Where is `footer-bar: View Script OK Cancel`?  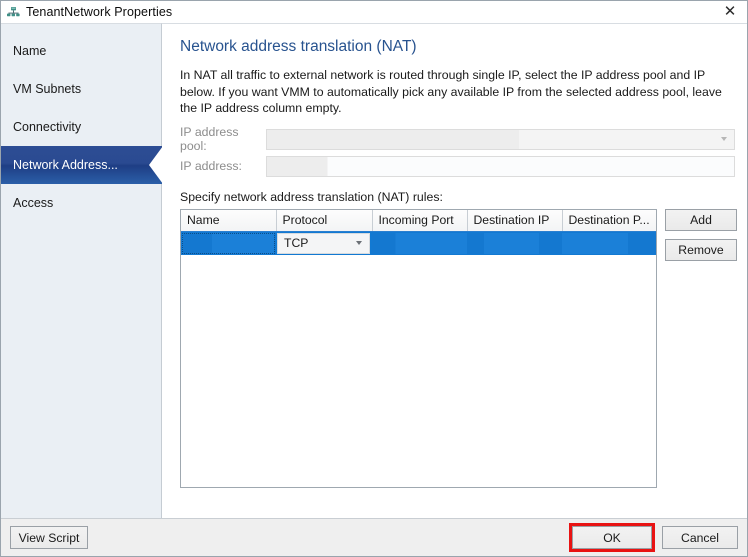
footer-bar: View Script OK Cancel is located at coordinates (374, 537).